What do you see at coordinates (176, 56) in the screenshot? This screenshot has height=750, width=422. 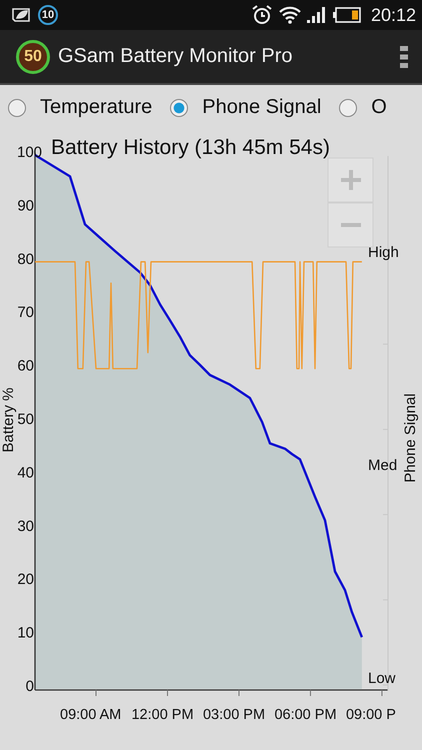 I see `app-title: GSam Battery Monitor Pro` at bounding box center [176, 56].